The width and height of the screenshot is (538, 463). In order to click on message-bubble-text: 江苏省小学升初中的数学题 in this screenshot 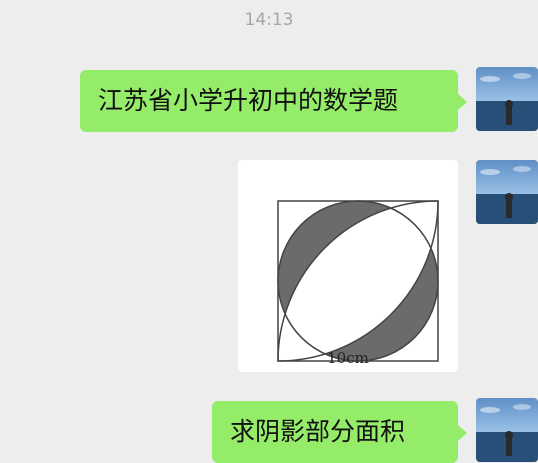, I will do `click(273, 101)`.